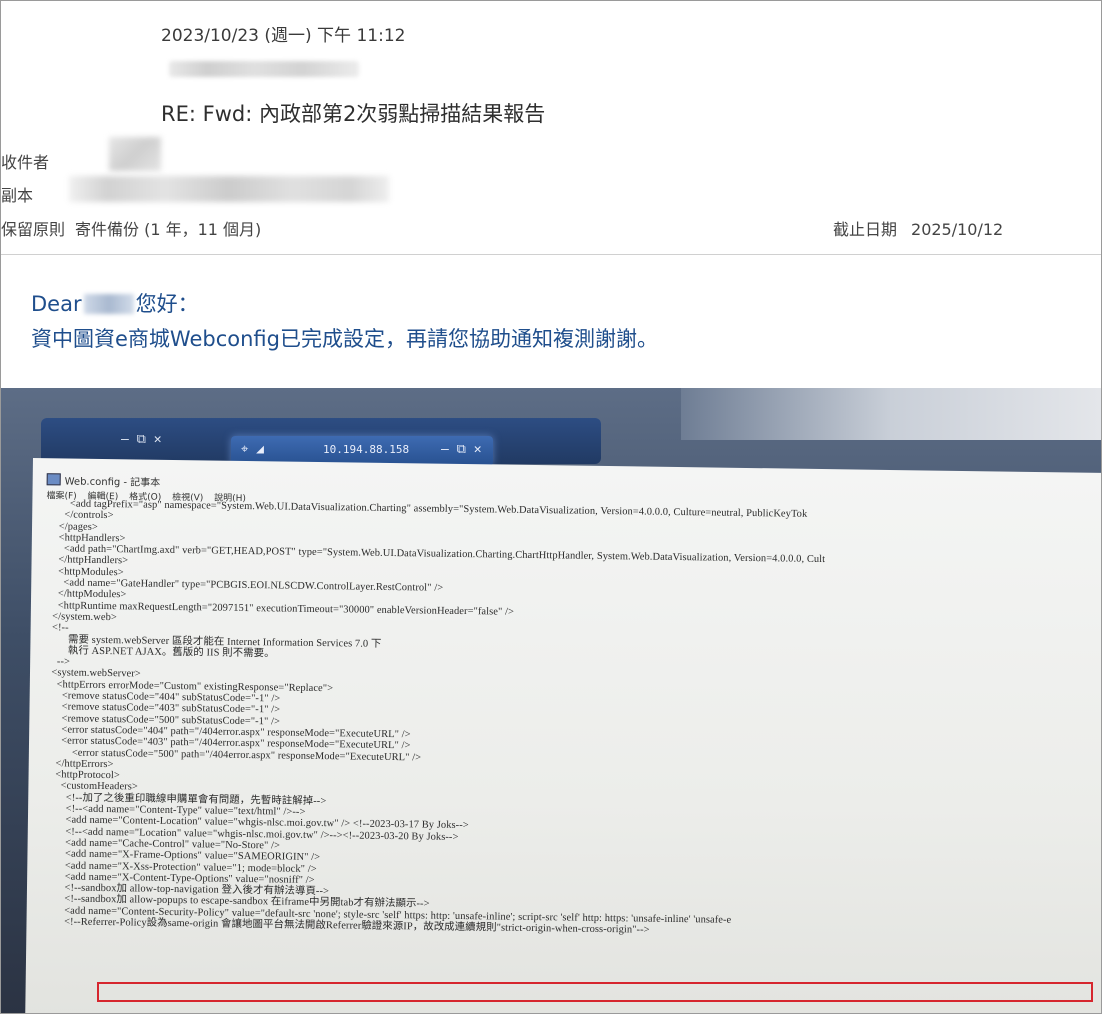 Image resolution: width=1102 pixels, height=1014 pixels. What do you see at coordinates (264, 69) in the screenshot?
I see `sender-redacted` at bounding box center [264, 69].